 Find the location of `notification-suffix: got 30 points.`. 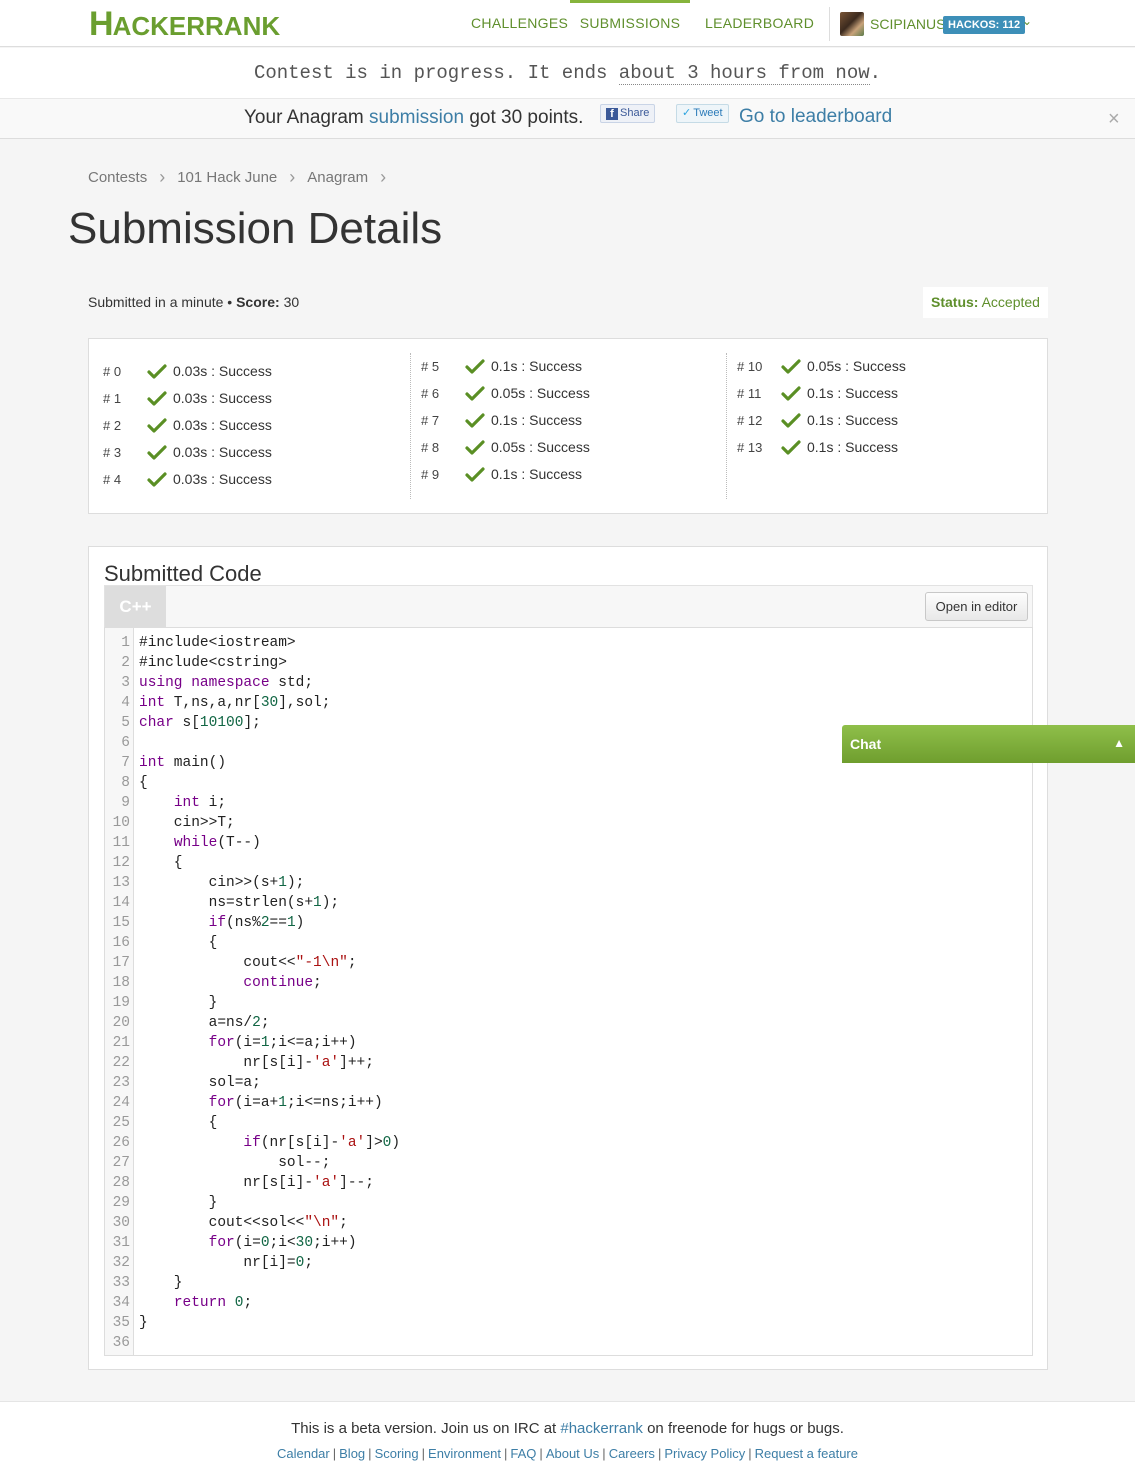

notification-suffix: got 30 points. is located at coordinates (524, 117).